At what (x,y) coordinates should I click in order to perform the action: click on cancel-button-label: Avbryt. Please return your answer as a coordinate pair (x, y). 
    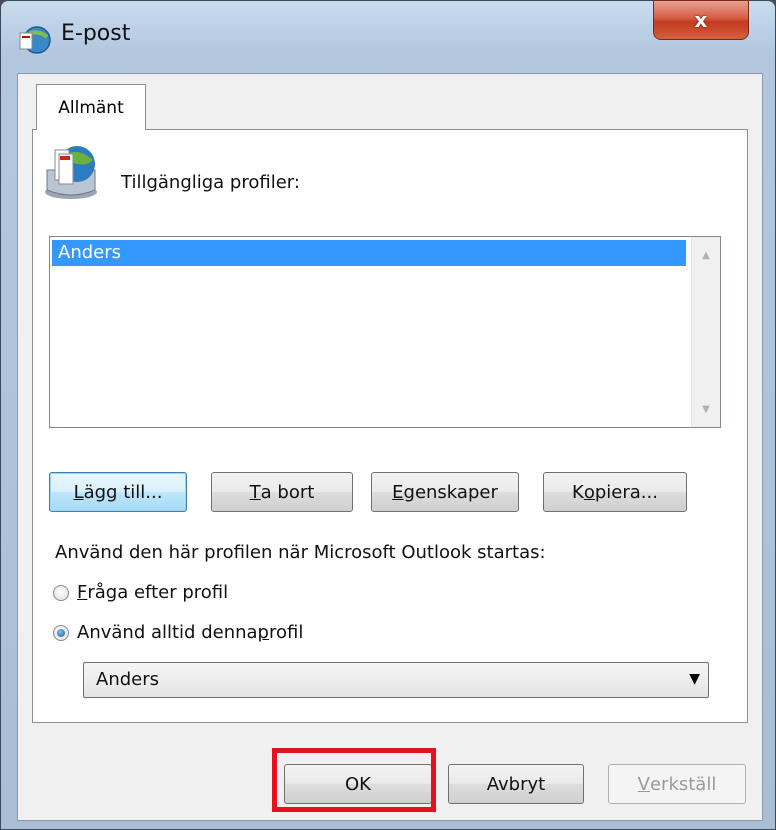
    Looking at the image, I should click on (516, 784).